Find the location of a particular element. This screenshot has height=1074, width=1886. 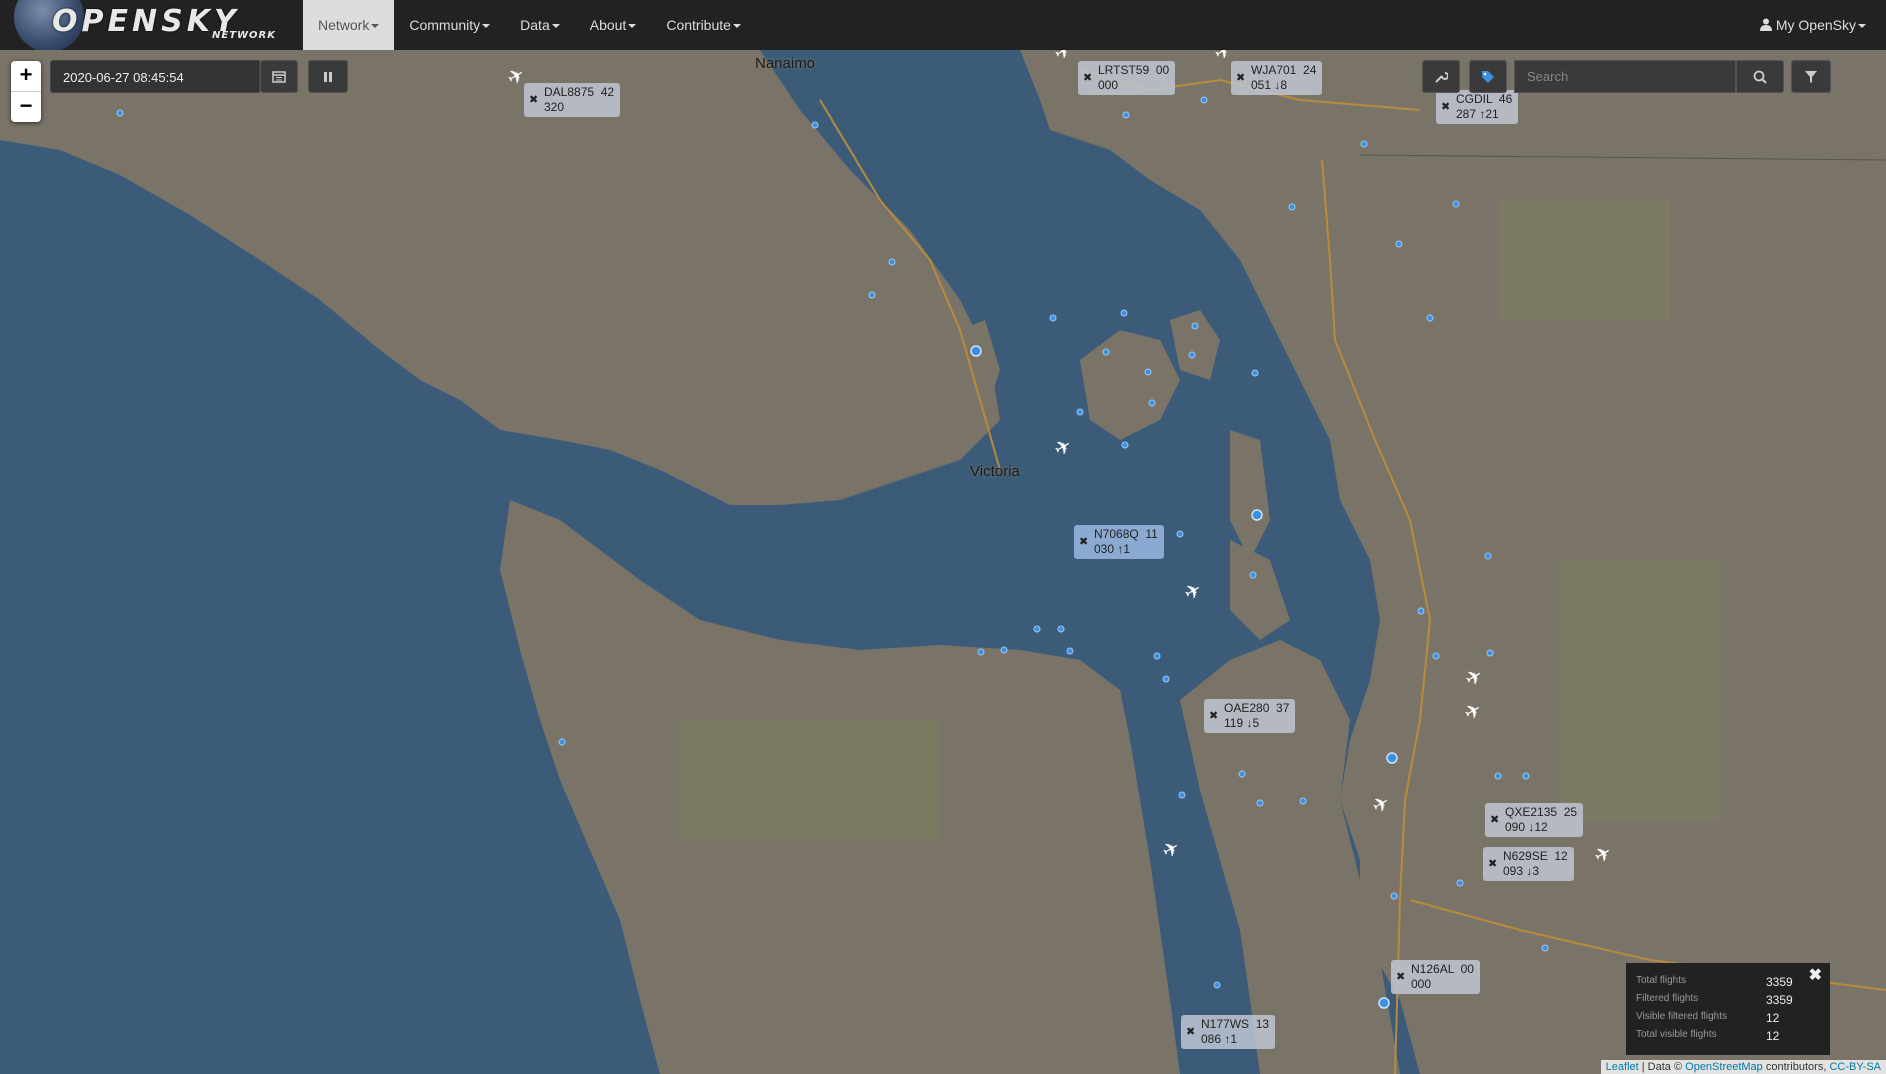

zoom-in-button: + is located at coordinates (26, 76).